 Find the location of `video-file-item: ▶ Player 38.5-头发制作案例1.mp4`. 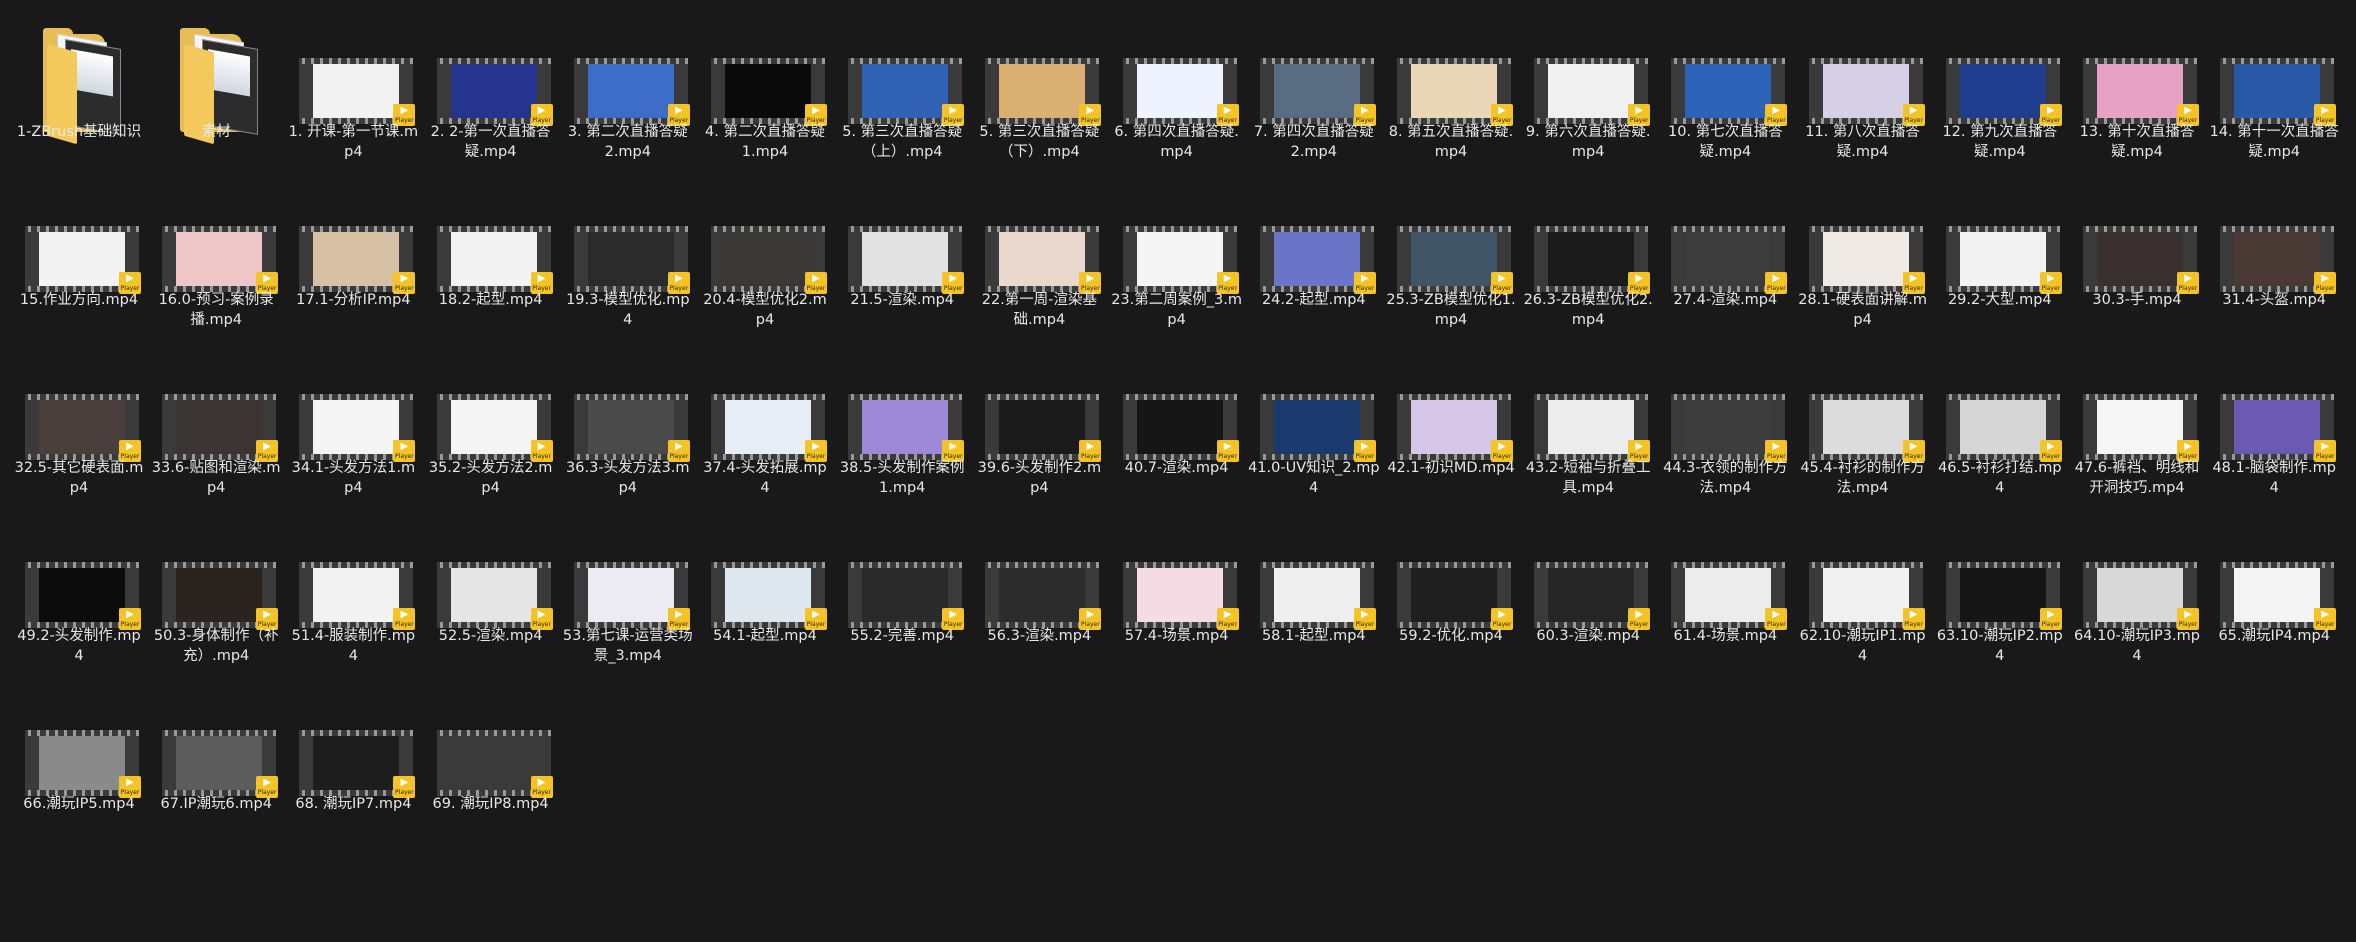

video-file-item: ▶ Player 38.5-头发制作案例1.mp4 is located at coordinates (902, 472).